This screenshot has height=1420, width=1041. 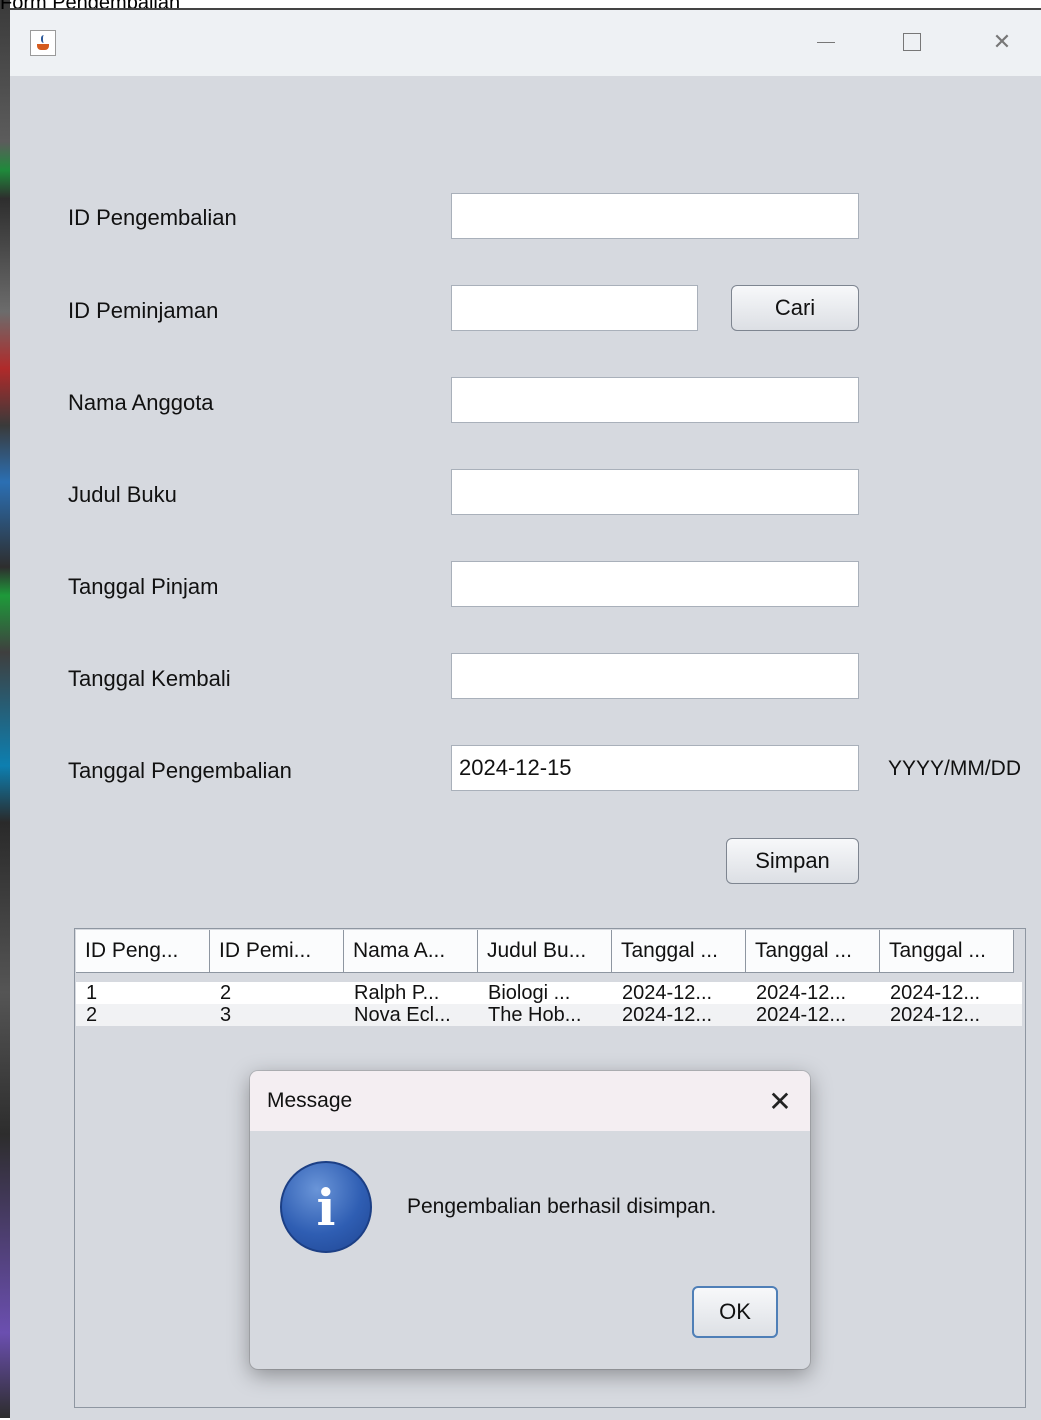 I want to click on label-tanggal-pengembalian: Tanggal Pengembalian, so click(x=180, y=770).